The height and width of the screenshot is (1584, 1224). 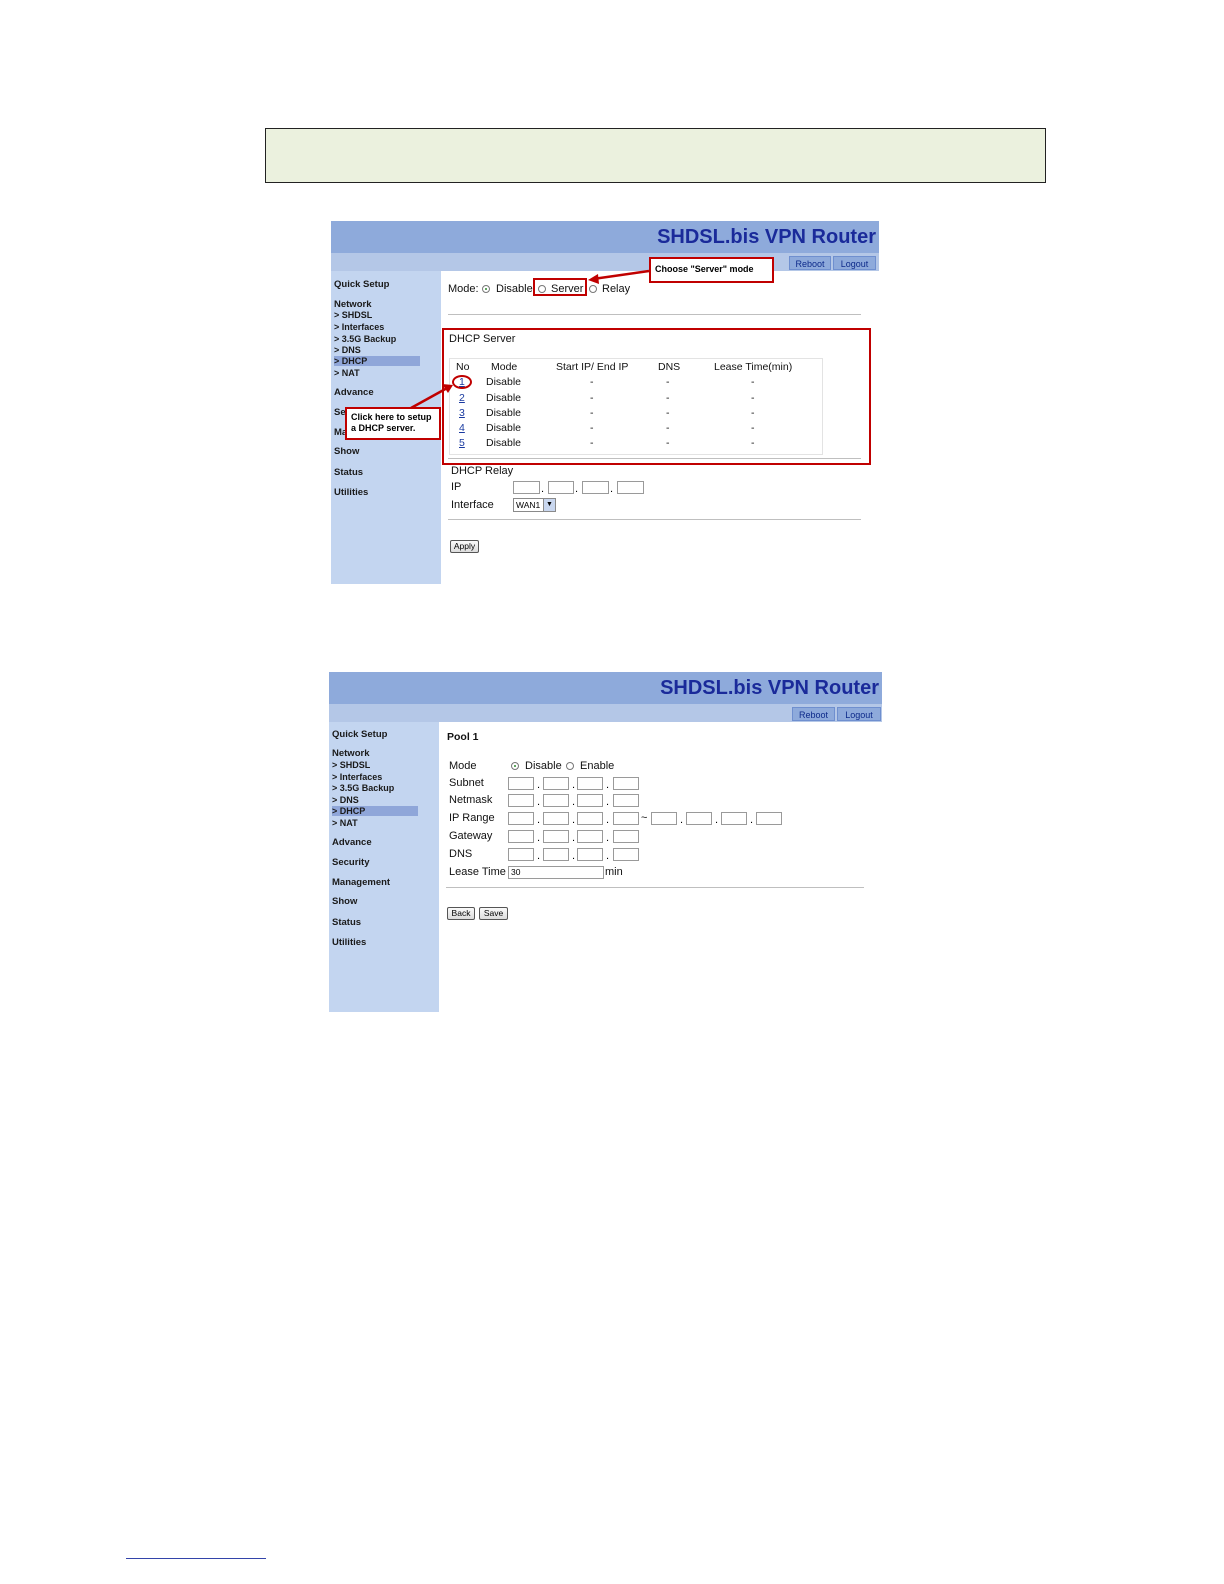 What do you see at coordinates (549, 505) in the screenshot?
I see `chevron-down-icon: ▼` at bounding box center [549, 505].